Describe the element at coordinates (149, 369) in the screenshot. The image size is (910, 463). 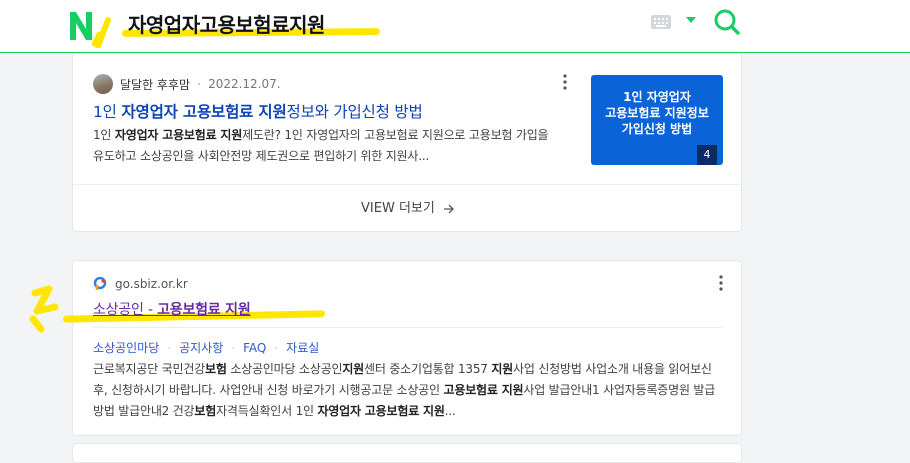
I see `desc-text: 근로복지공단 국민건강` at that location.